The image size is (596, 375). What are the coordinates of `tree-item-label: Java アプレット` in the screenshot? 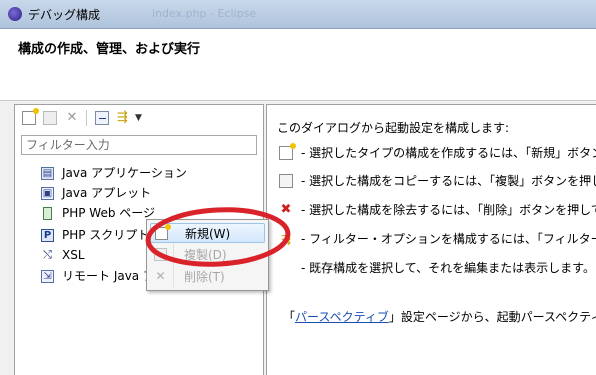 It's located at (107, 193).